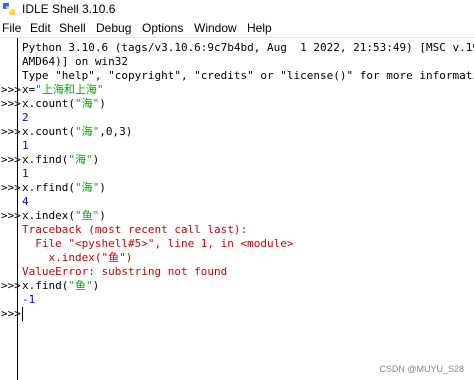  Describe the element at coordinates (11, 28) in the screenshot. I see `menu-file: File` at that location.